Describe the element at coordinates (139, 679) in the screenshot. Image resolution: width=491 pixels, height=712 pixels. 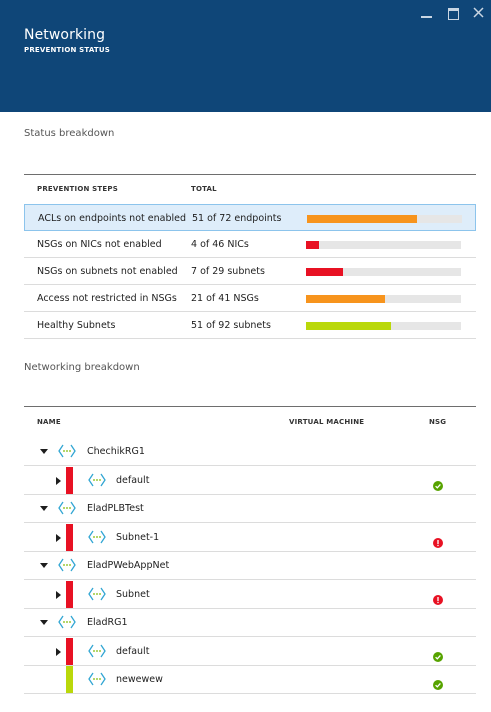
I see `subnet-label: newewew` at that location.